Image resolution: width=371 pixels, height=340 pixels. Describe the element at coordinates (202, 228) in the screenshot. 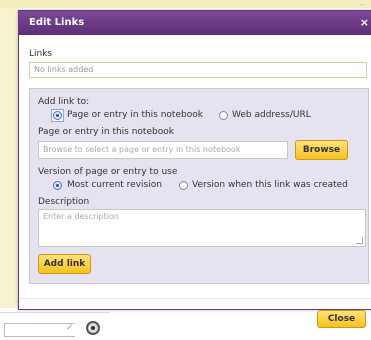

I see `description-textarea: Enter a description` at that location.